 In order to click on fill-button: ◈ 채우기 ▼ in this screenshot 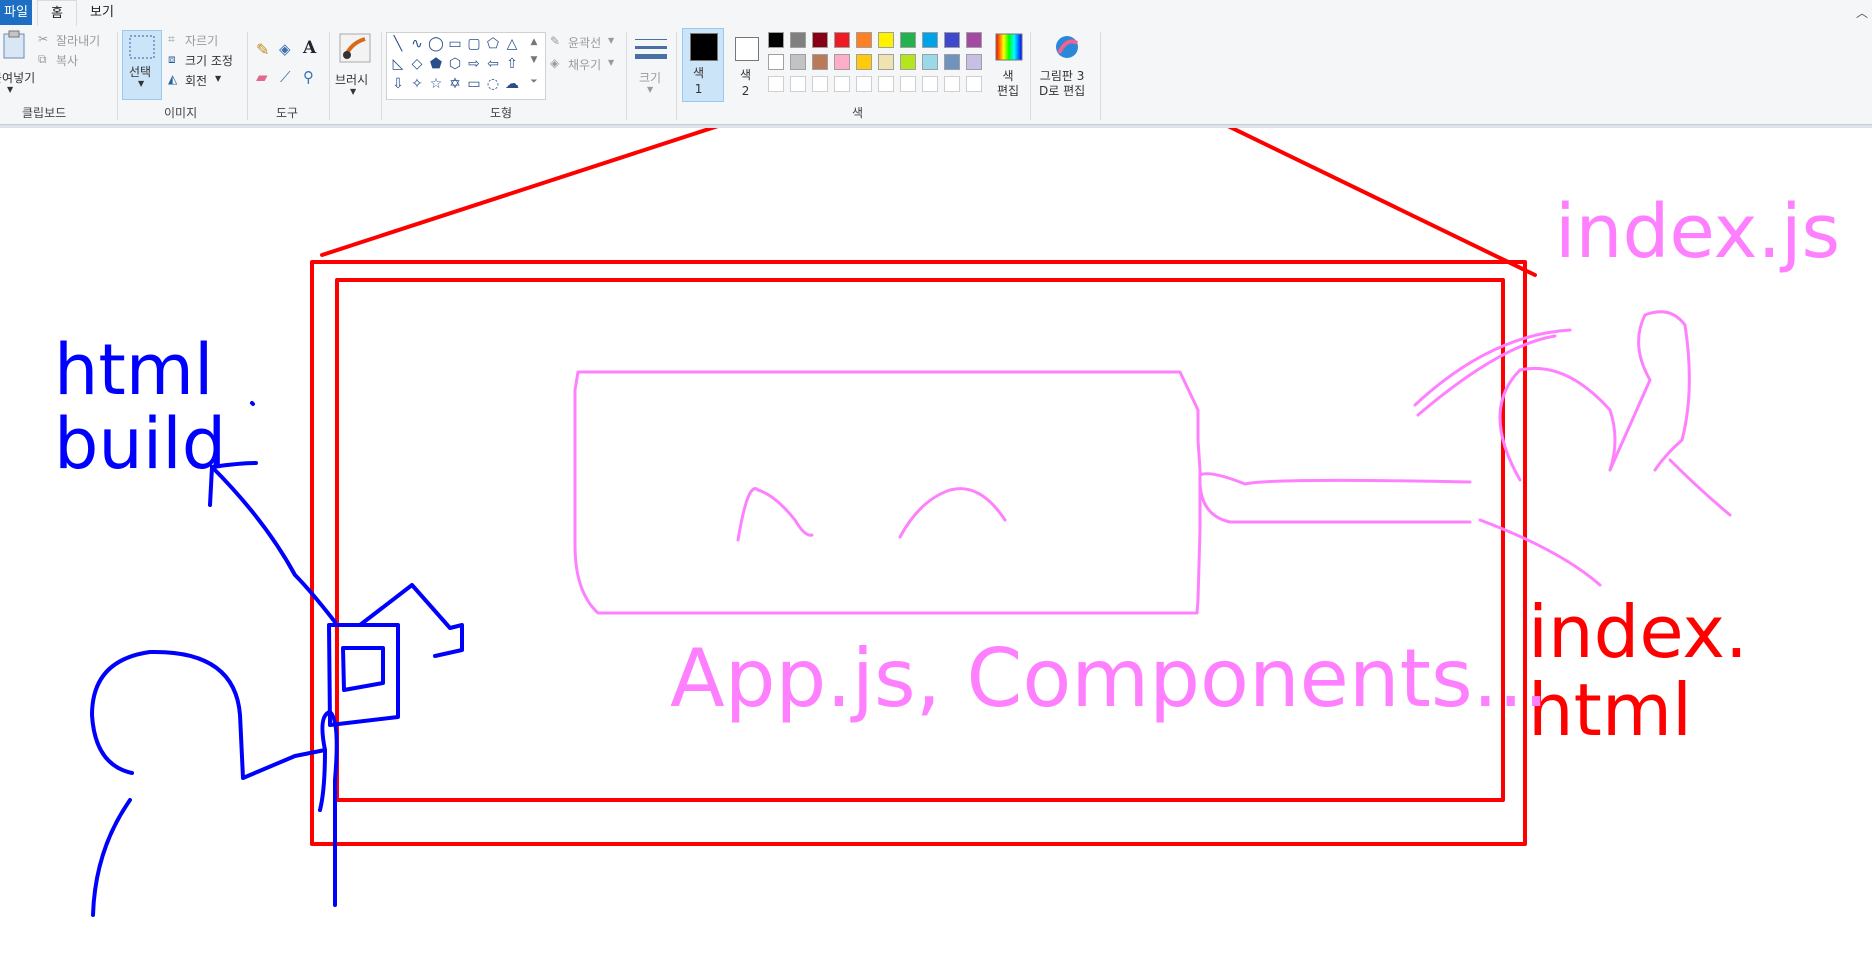, I will do `click(585, 64)`.